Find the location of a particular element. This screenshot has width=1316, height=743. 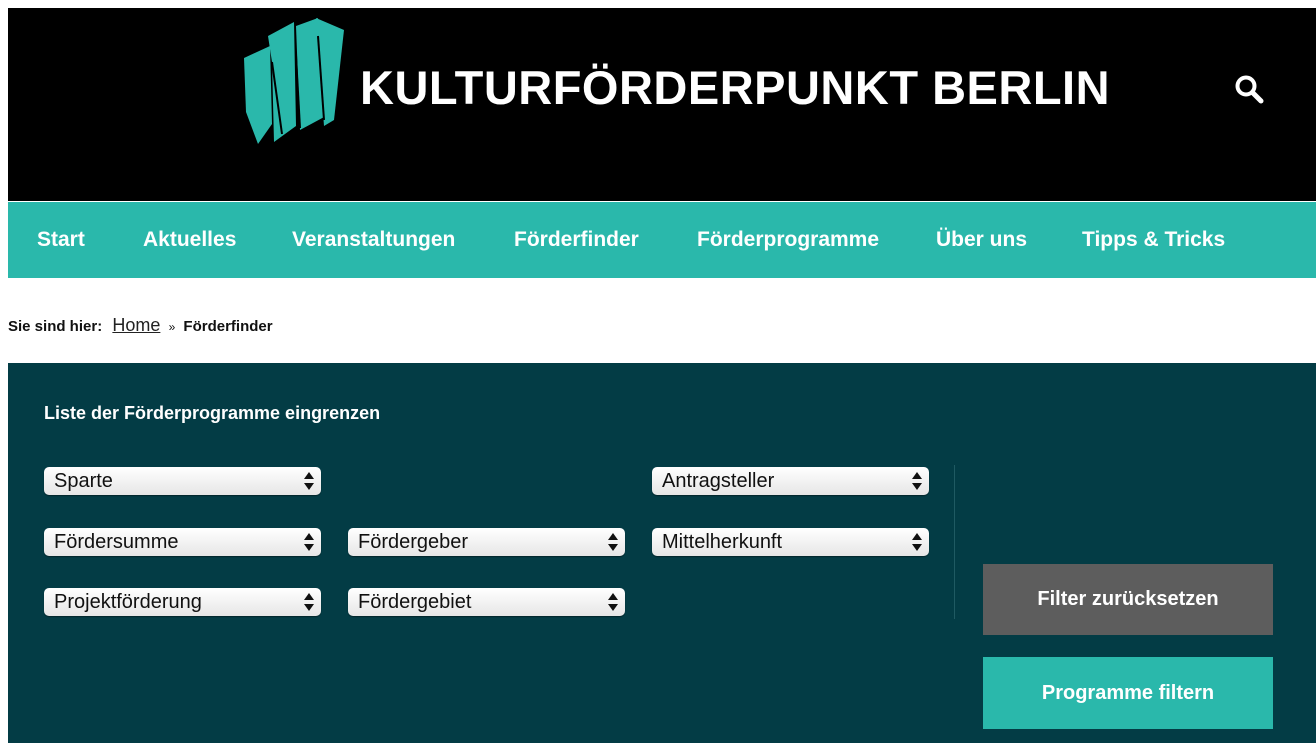

breadcrumb-home-link: Home is located at coordinates (136, 325).